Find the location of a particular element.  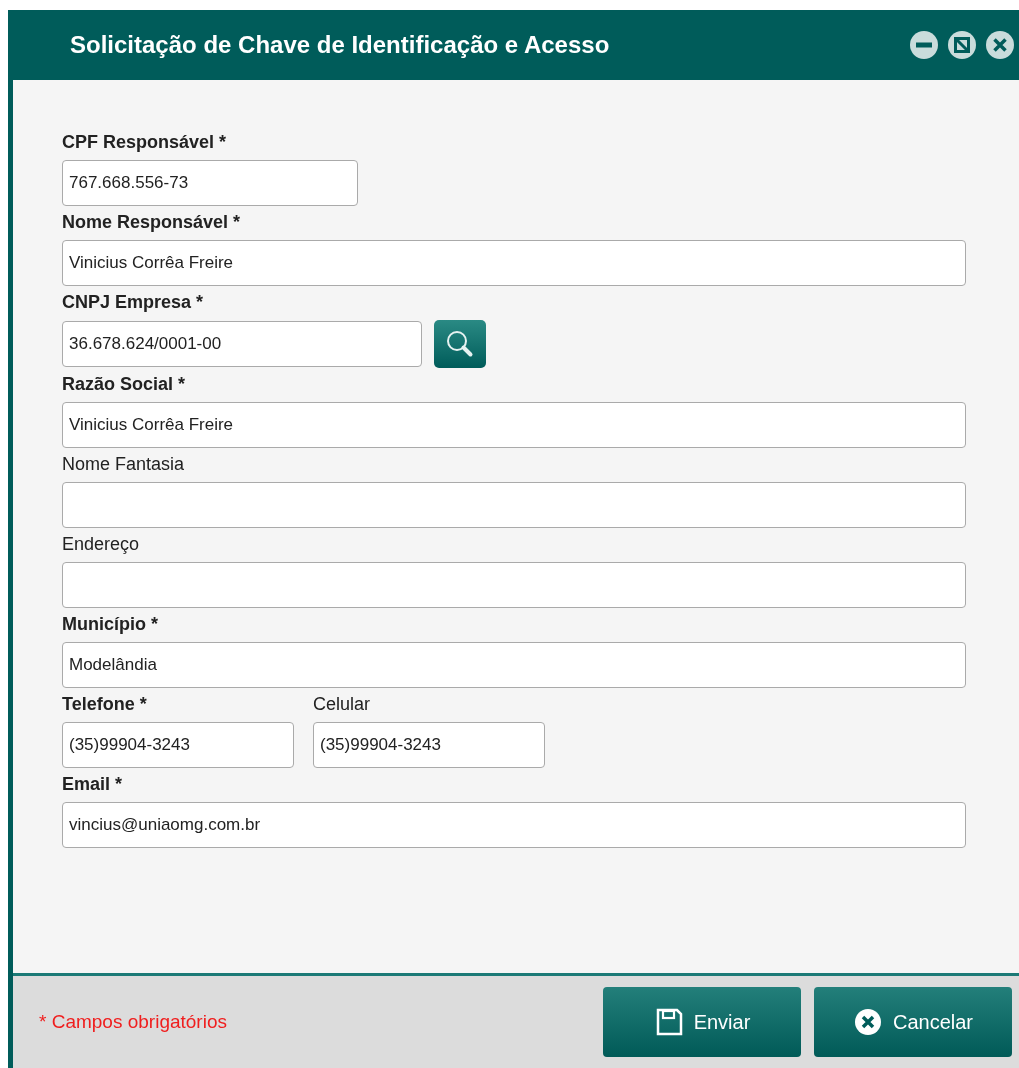

field-label: CNPJ Empresa * is located at coordinates (133, 302).